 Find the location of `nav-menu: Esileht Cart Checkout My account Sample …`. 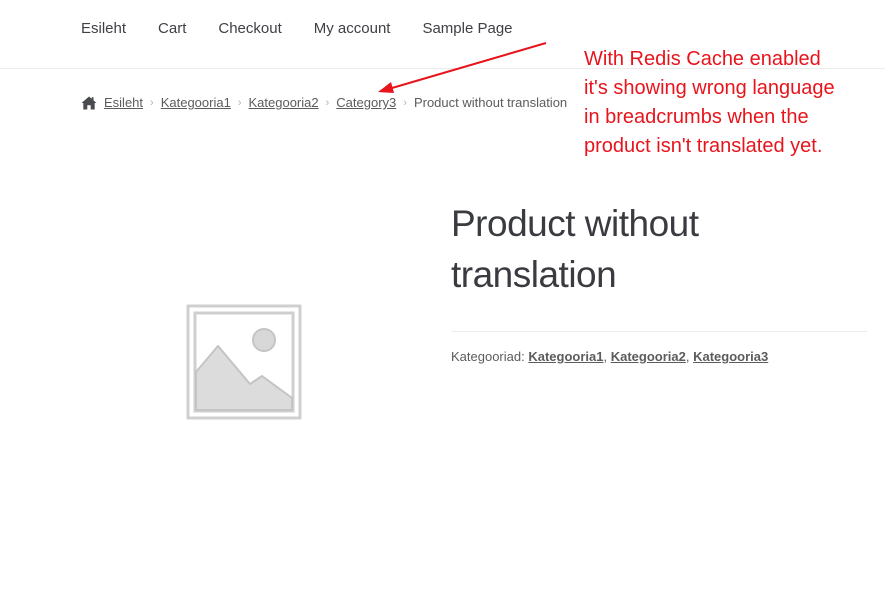

nav-menu: Esileht Cart Checkout My account Sample … is located at coordinates (313, 28).